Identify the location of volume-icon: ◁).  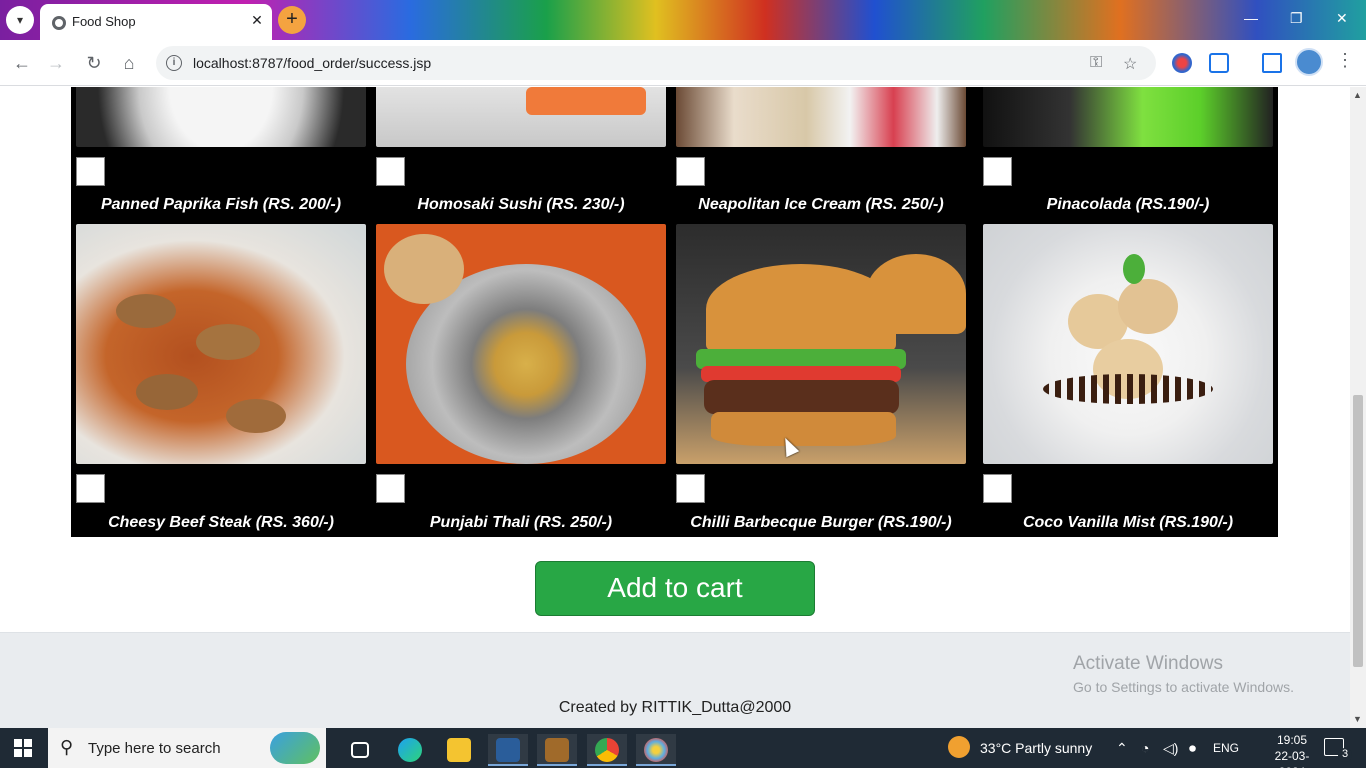
(1170, 748).